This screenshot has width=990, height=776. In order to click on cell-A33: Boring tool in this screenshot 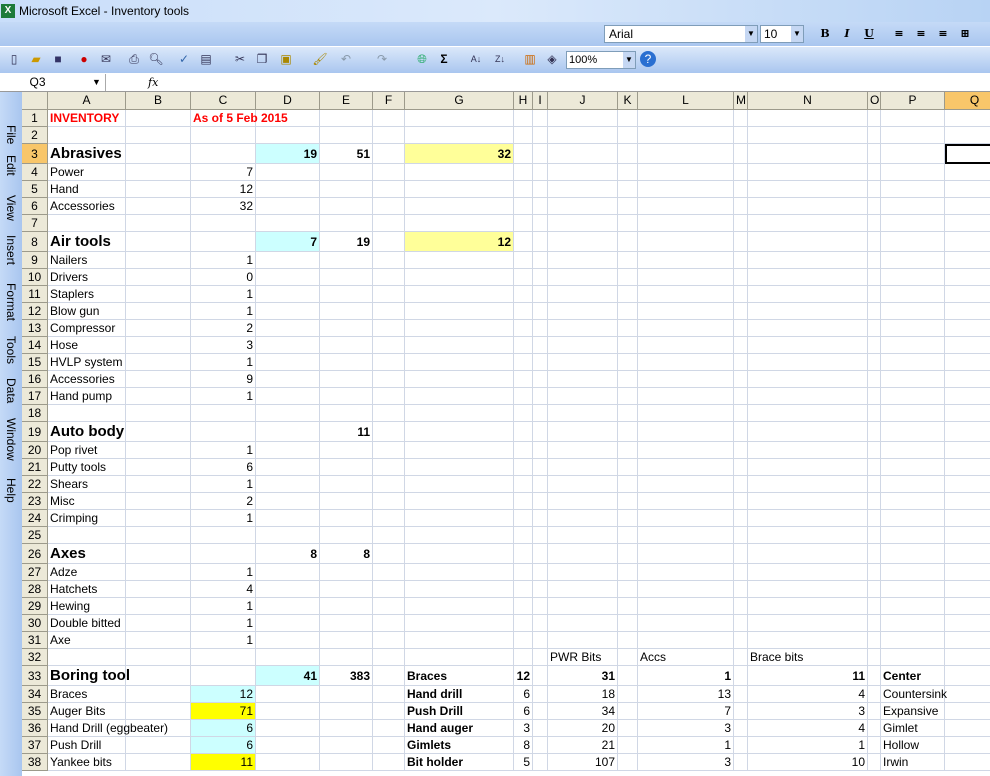, I will do `click(89, 676)`.